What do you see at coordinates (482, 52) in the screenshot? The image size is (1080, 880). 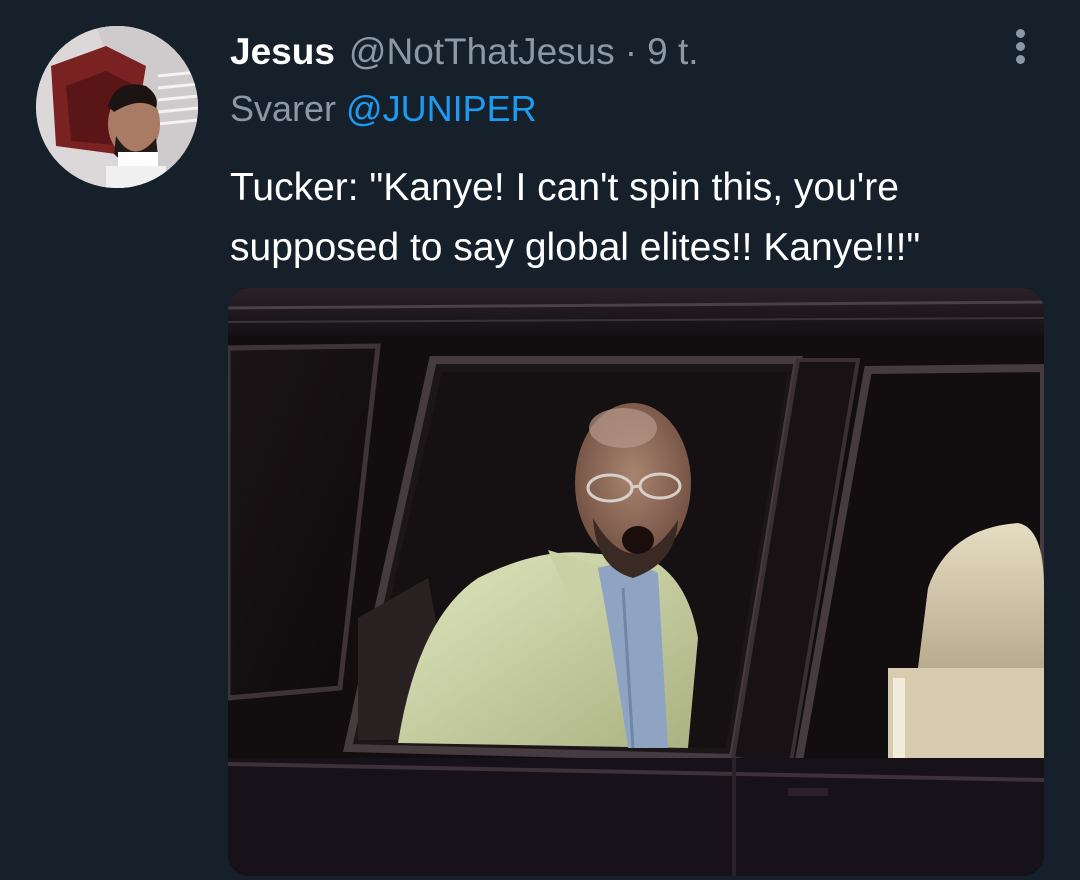 I see `user-handle: @NotThatJesus` at bounding box center [482, 52].